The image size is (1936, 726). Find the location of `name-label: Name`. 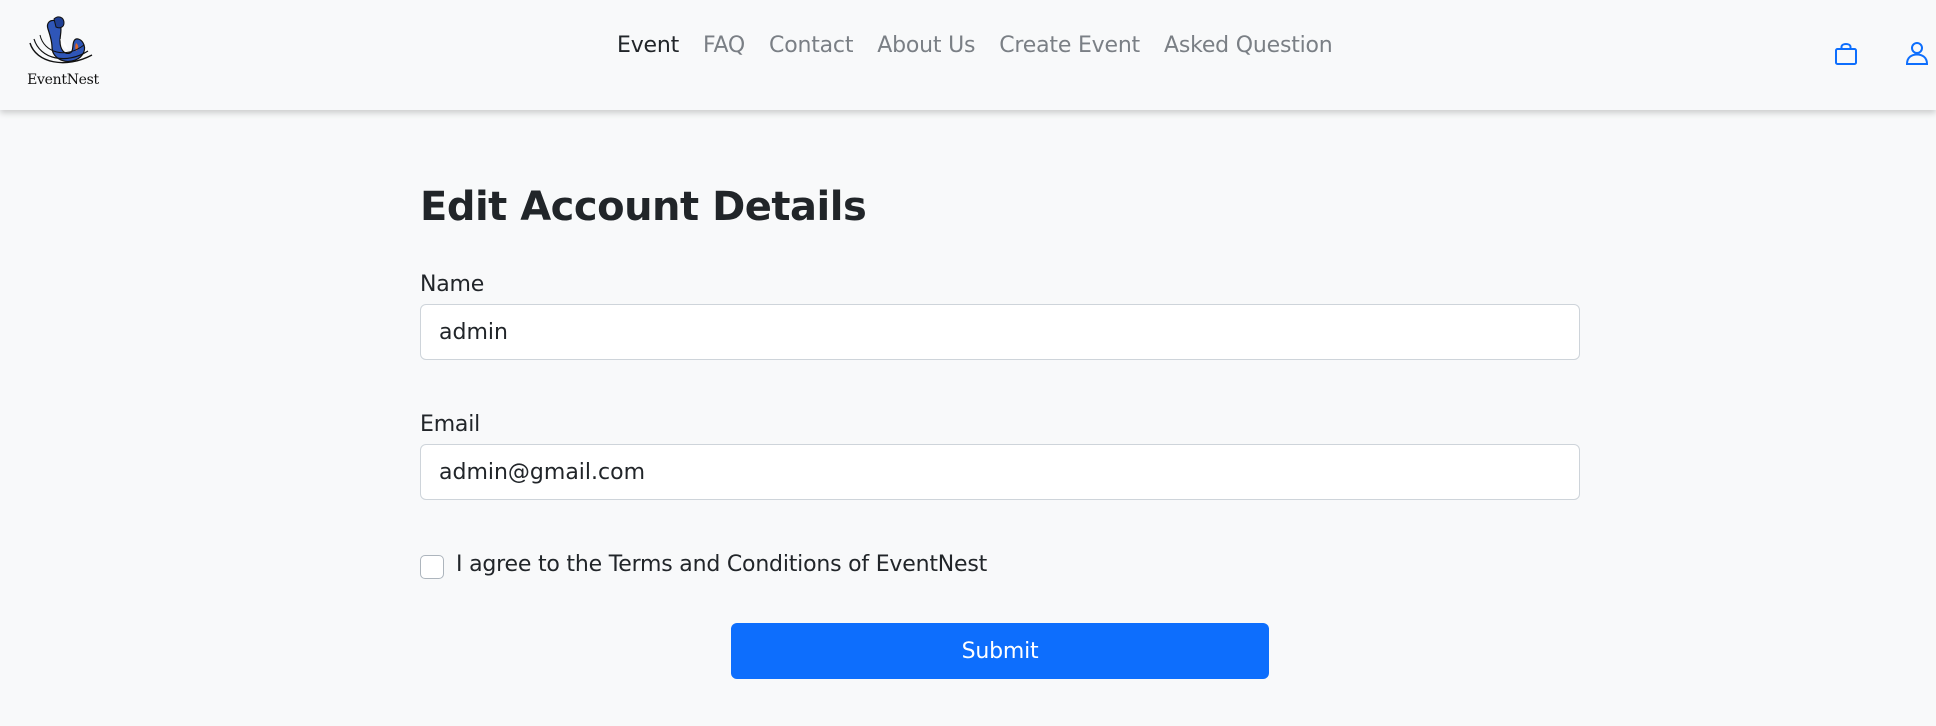

name-label: Name is located at coordinates (452, 284).